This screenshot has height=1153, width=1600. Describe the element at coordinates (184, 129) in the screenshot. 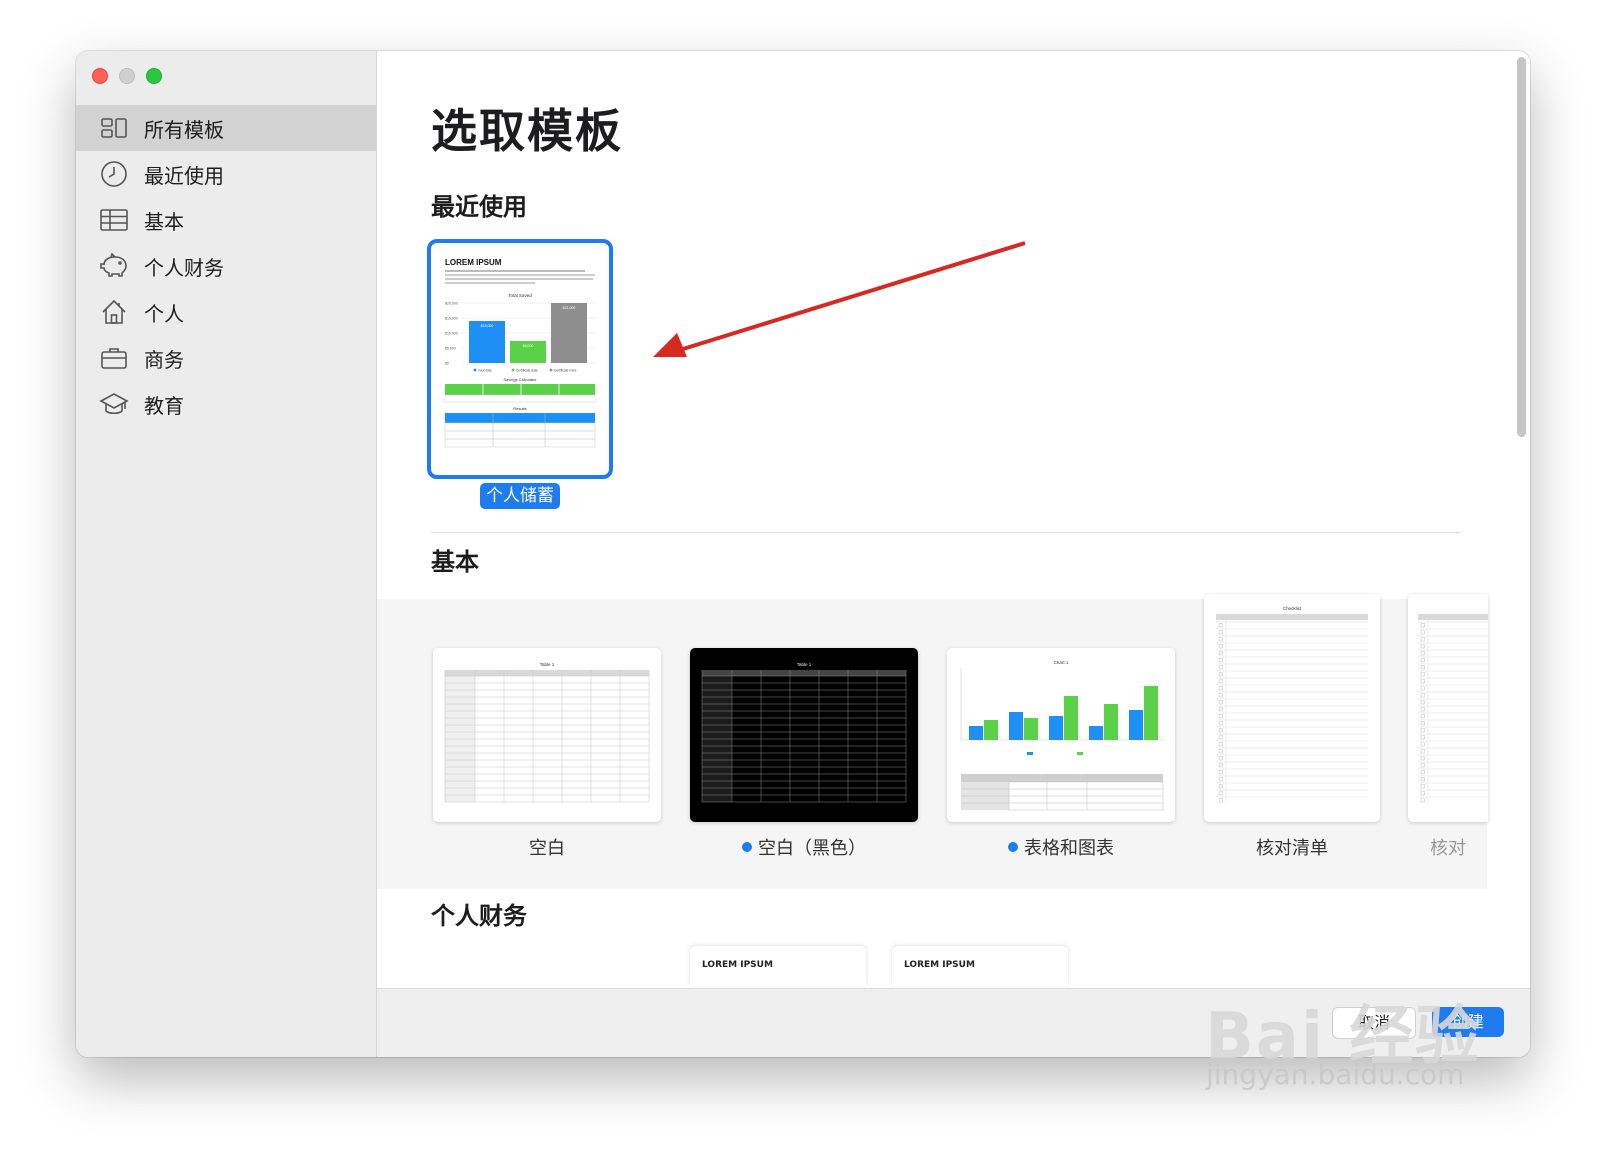

I see `sidebar-item-label: 所有模板` at that location.